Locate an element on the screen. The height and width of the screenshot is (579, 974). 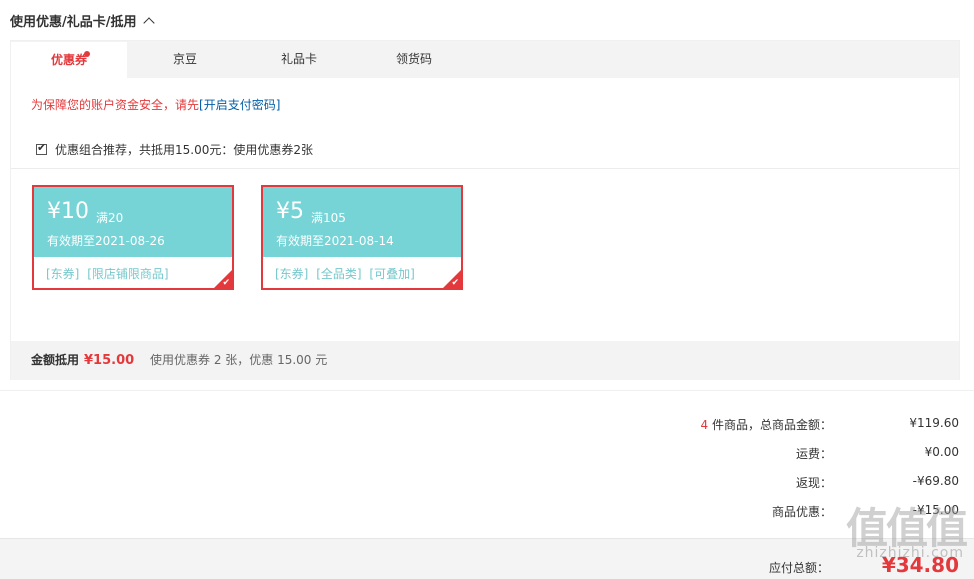
coupon-condition: 满105 is located at coordinates (328, 218).